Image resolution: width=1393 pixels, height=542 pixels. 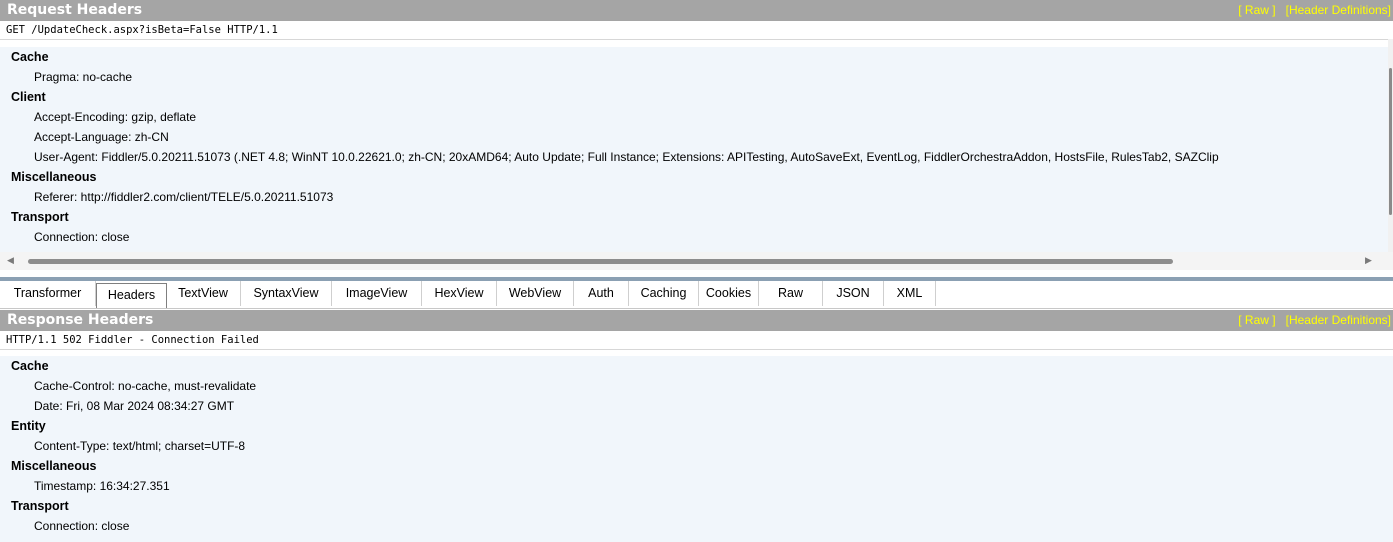 What do you see at coordinates (203, 293) in the screenshot?
I see `tab-textview: TextView` at bounding box center [203, 293].